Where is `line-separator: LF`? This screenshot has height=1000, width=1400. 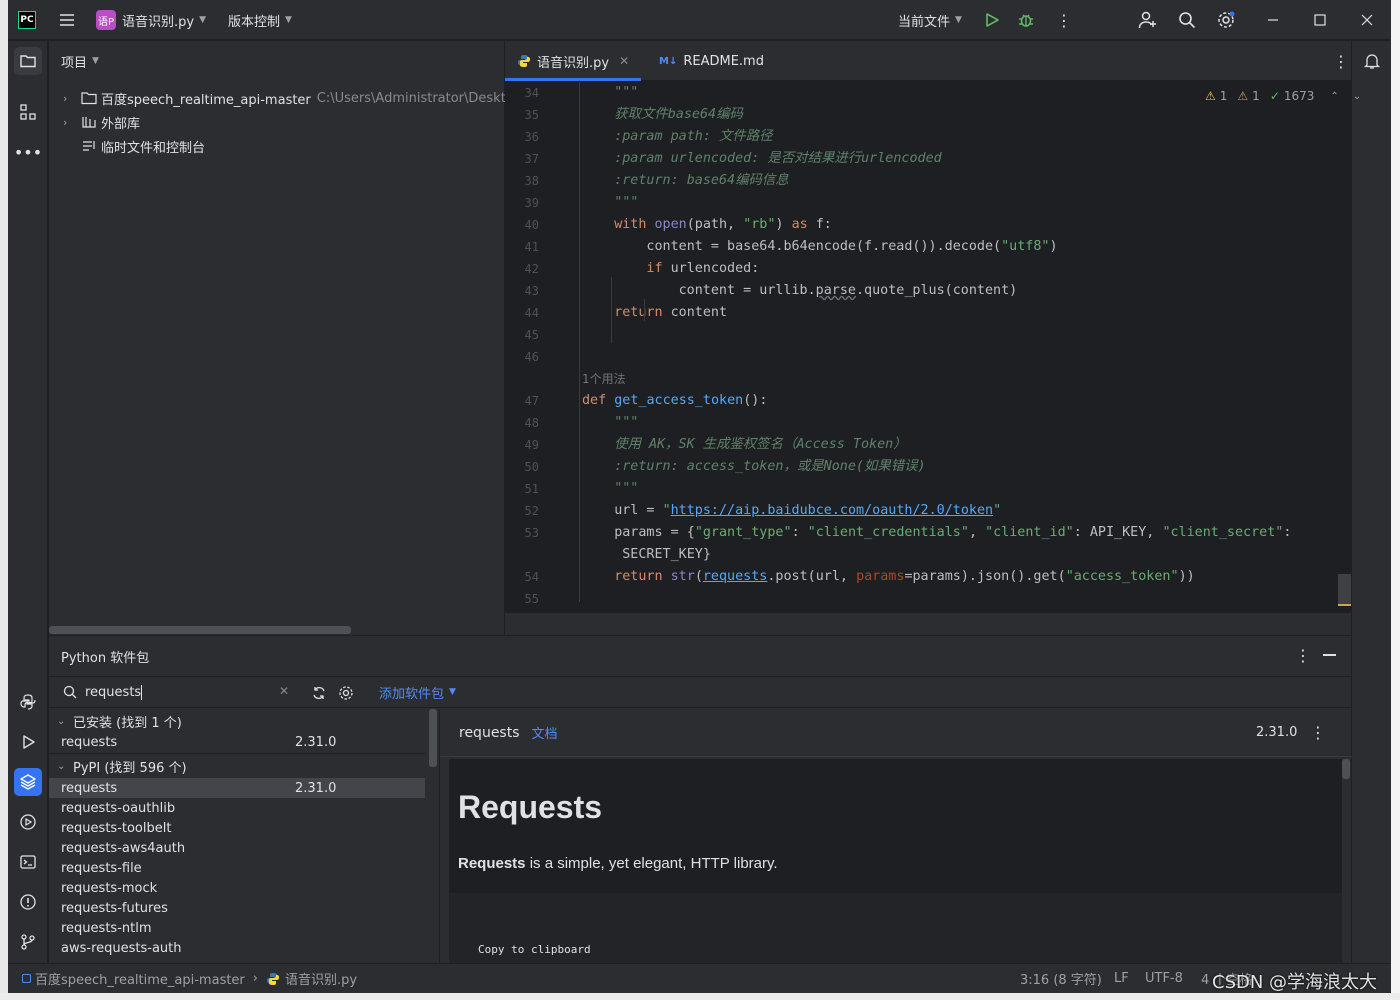
line-separator: LF is located at coordinates (1121, 978).